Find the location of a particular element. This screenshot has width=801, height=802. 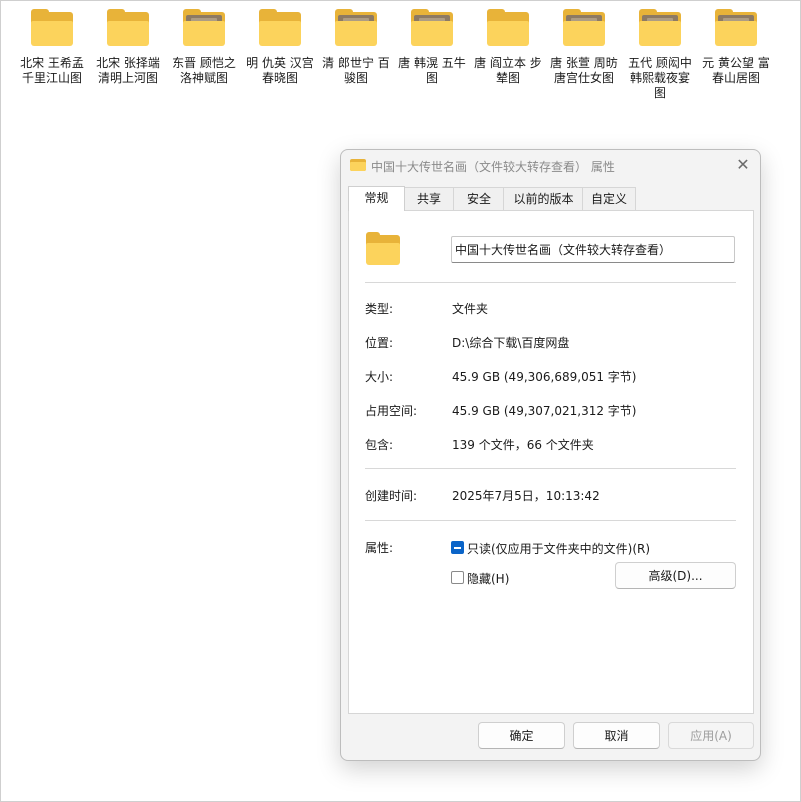

desktop-folder-2: 东晋 顾恺之 洛神赋图 is located at coordinates (204, 47).